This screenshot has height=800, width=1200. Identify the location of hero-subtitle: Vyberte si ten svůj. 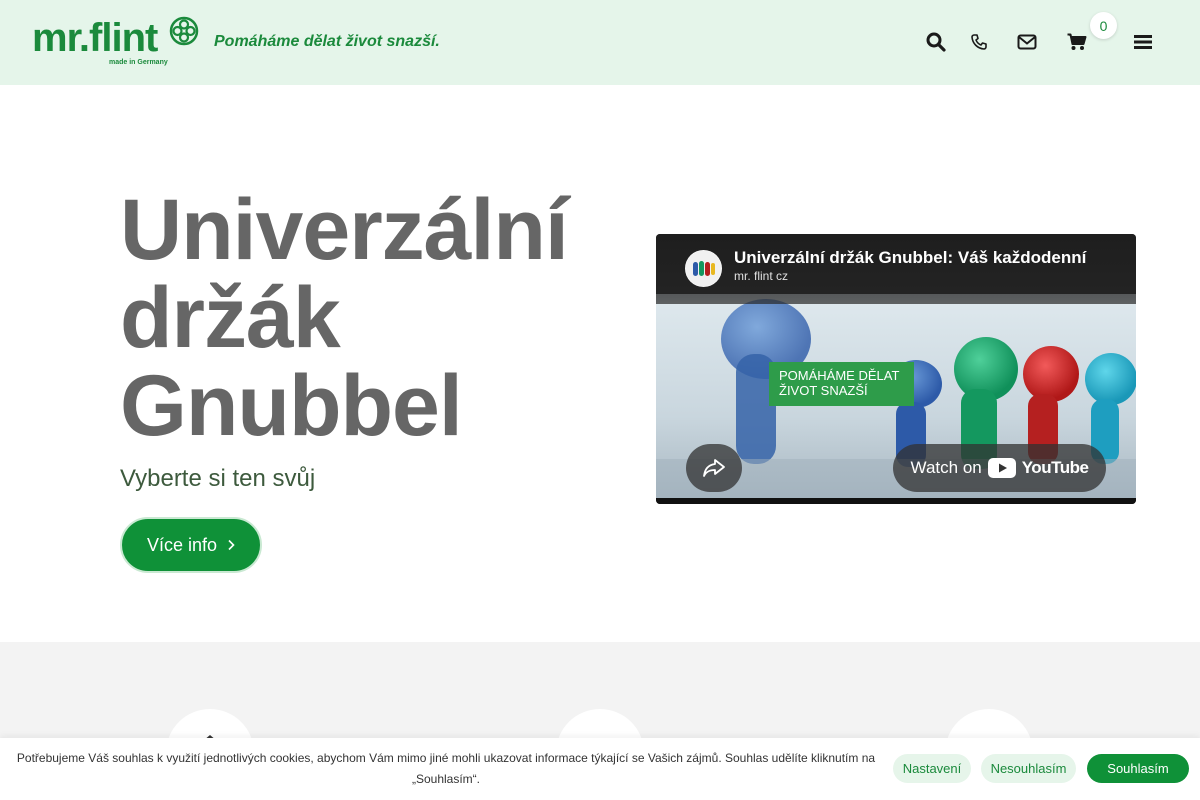
(218, 478).